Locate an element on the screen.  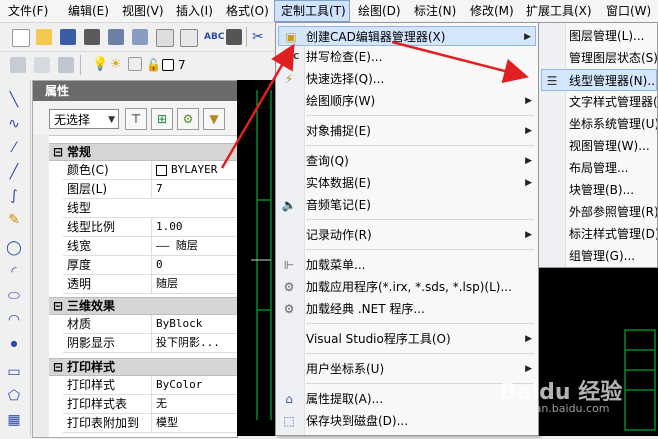
watermark-url: jingyan.baidu.com is located at coordinates (559, 408).